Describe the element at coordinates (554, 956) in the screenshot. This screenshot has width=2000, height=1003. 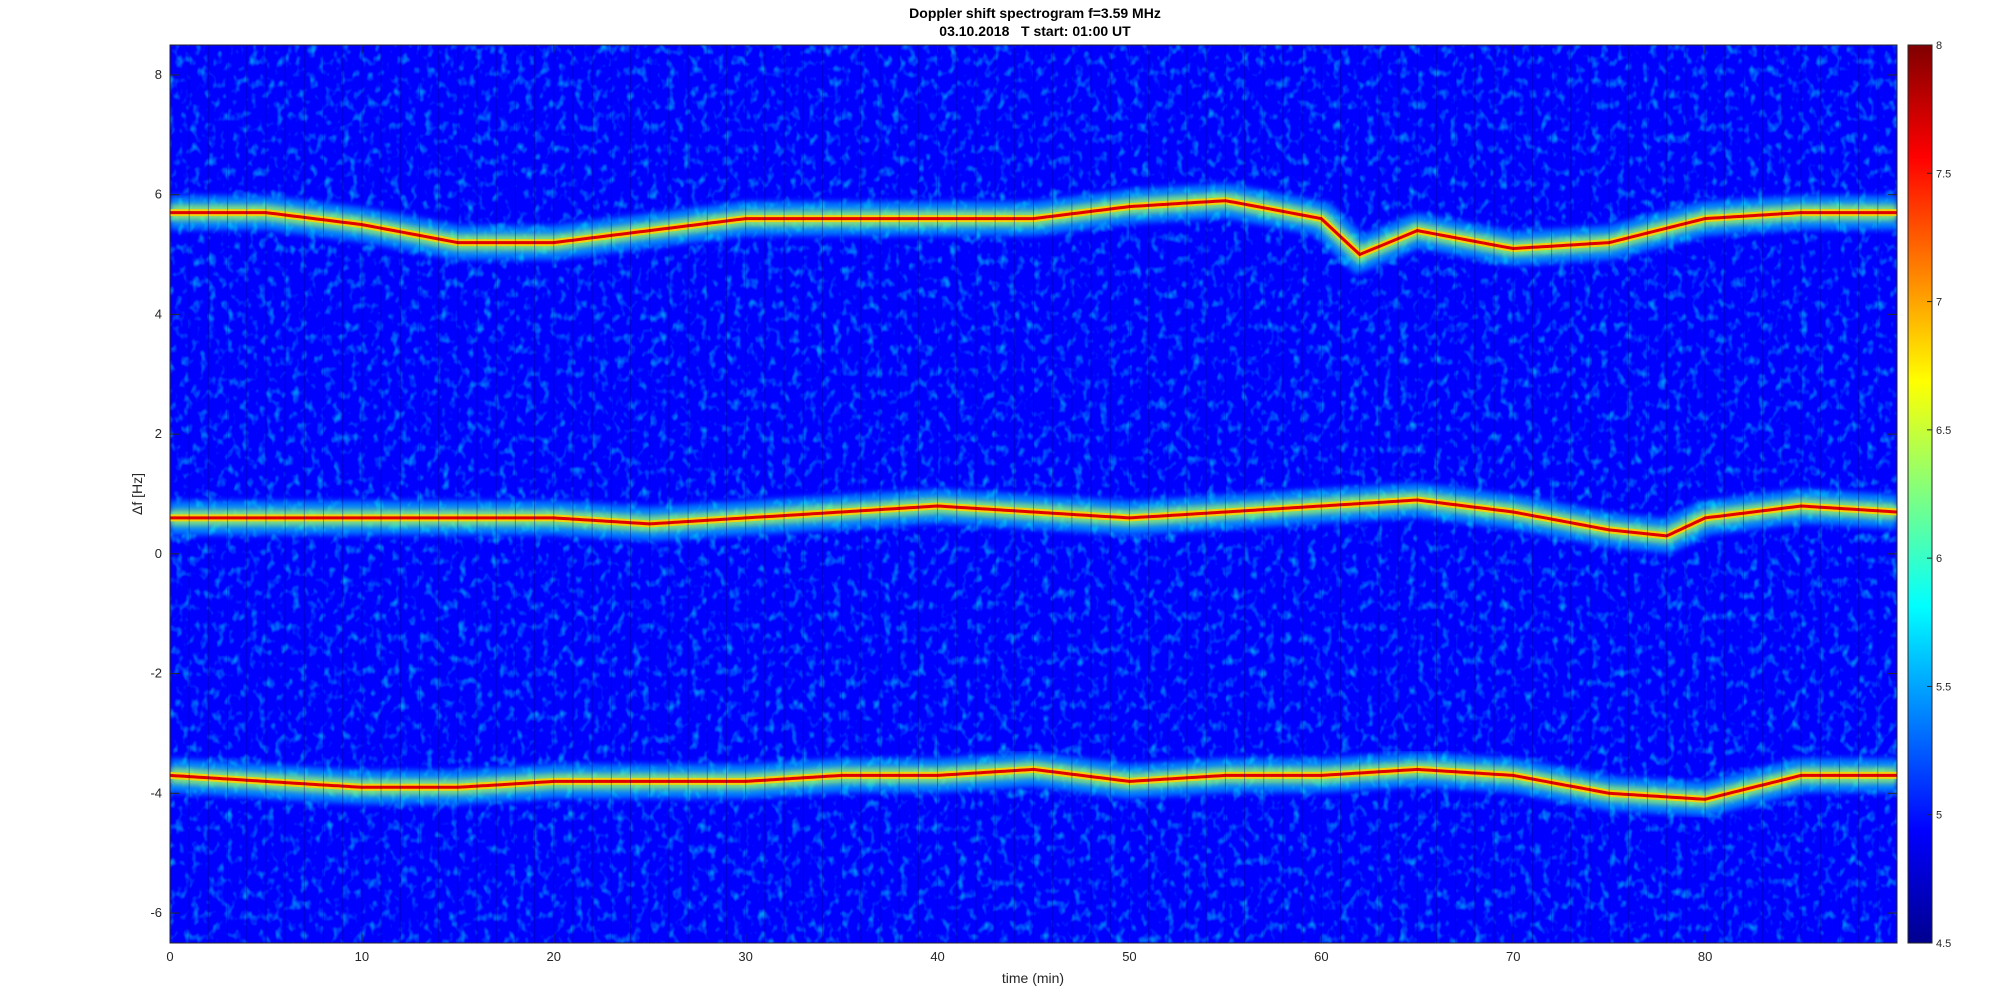
I see `x-tick-label: 20` at that location.